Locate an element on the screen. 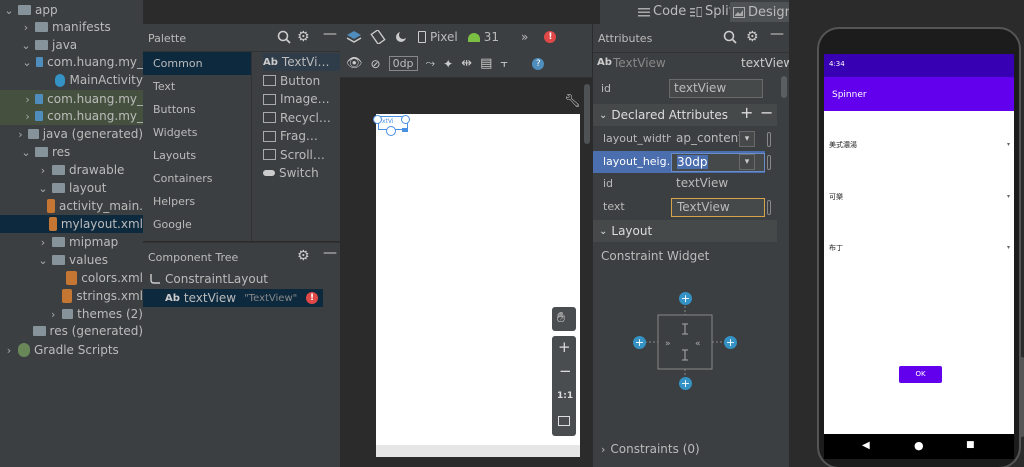  attribute-row: layout_heig… 30dp ▾ is located at coordinates (682, 161).